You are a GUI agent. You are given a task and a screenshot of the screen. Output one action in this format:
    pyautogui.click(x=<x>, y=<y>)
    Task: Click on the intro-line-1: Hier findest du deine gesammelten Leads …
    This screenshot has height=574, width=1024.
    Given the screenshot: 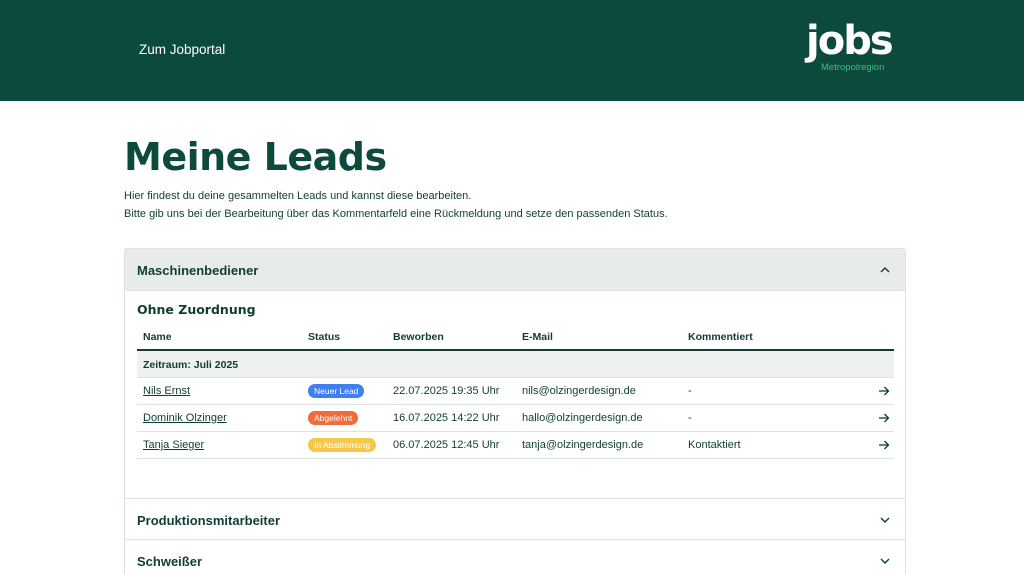 What is the action you would take?
    pyautogui.click(x=298, y=196)
    